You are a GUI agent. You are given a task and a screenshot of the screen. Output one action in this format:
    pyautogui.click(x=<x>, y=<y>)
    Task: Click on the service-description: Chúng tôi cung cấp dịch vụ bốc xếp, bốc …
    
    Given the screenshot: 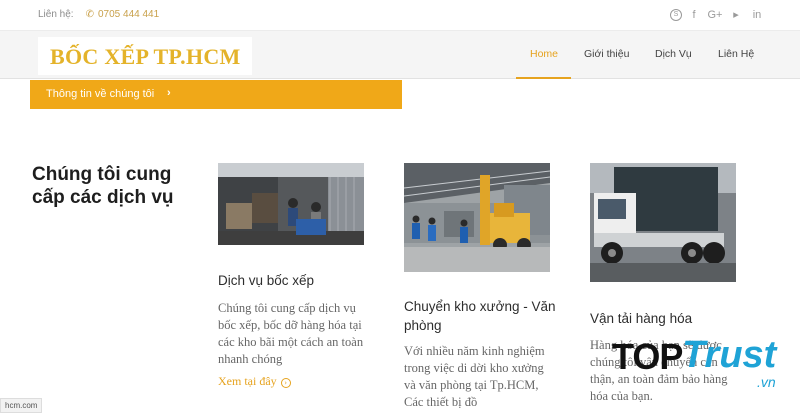 What is the action you would take?
    pyautogui.click(x=291, y=333)
    